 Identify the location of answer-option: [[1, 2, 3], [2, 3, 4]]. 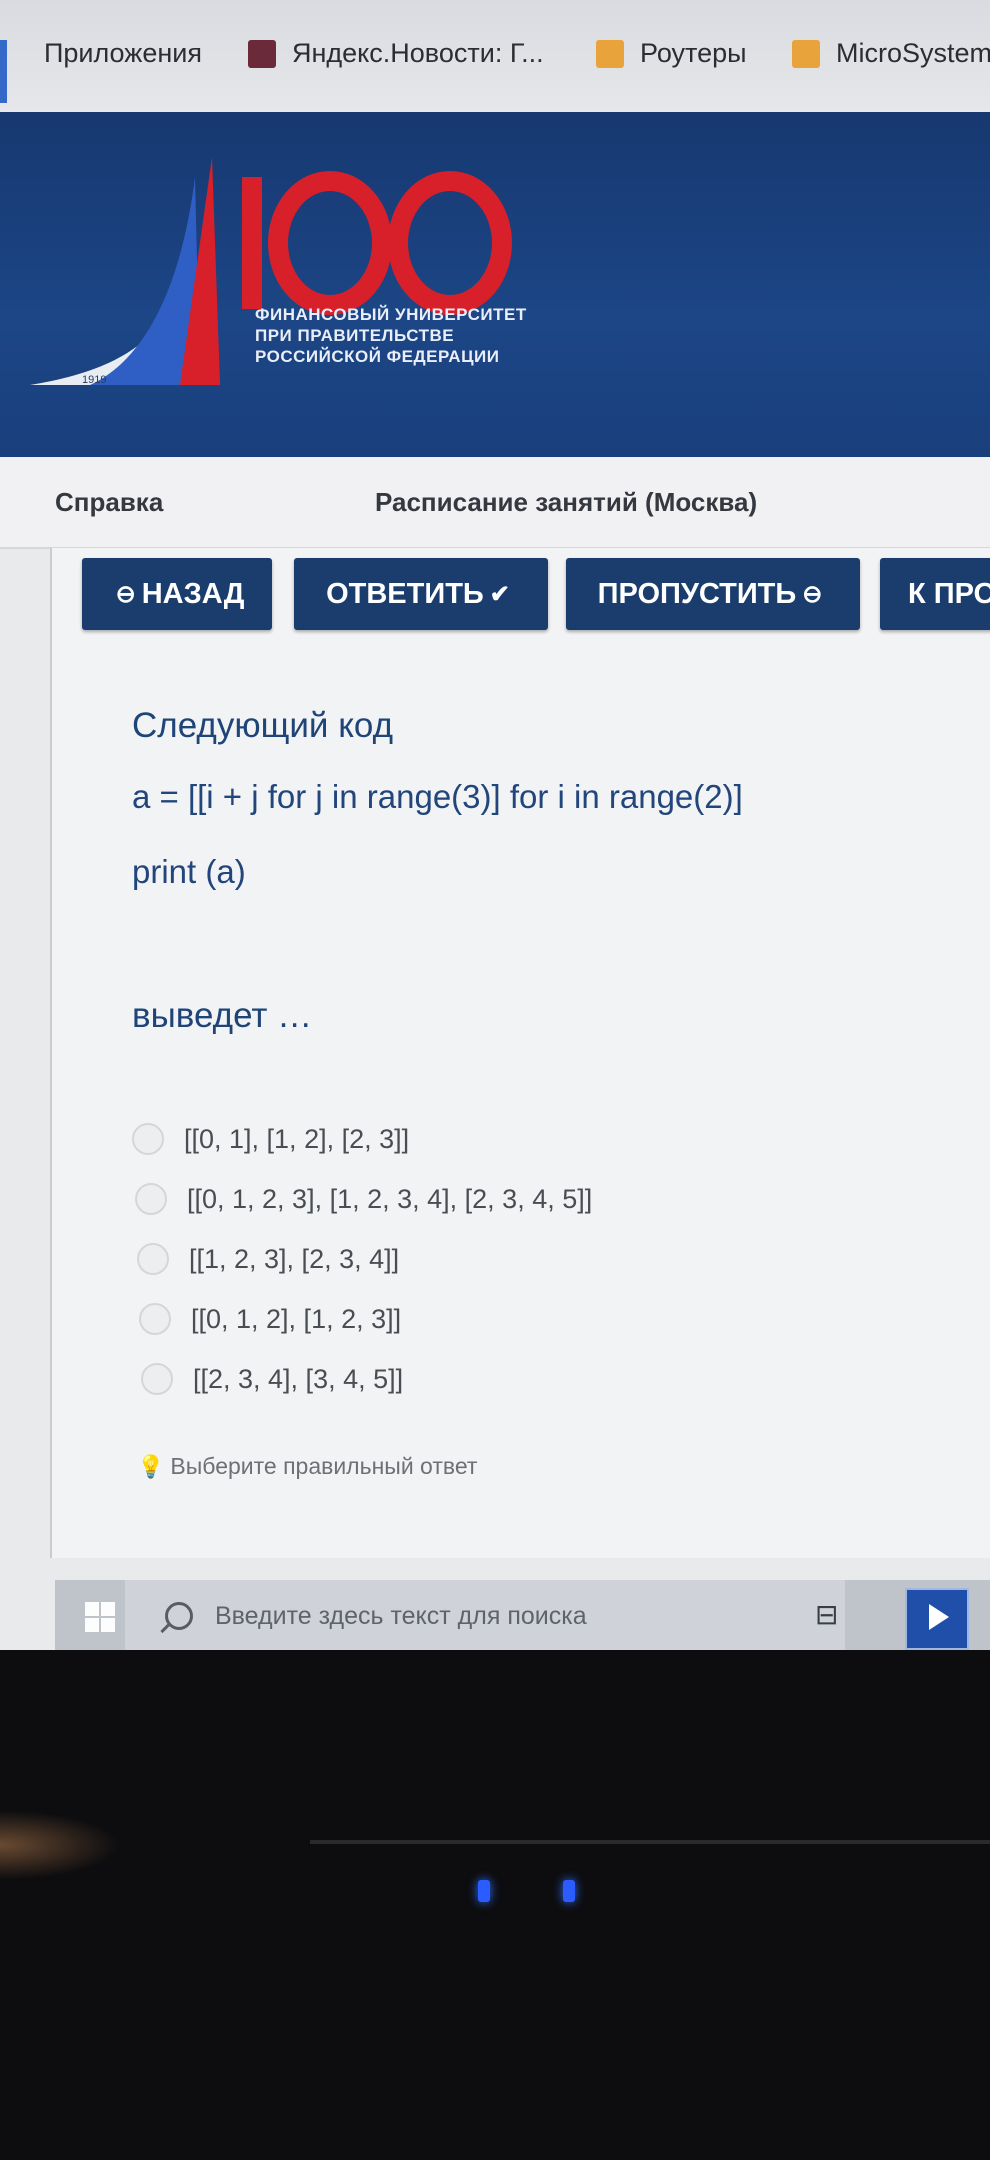
(268, 1259).